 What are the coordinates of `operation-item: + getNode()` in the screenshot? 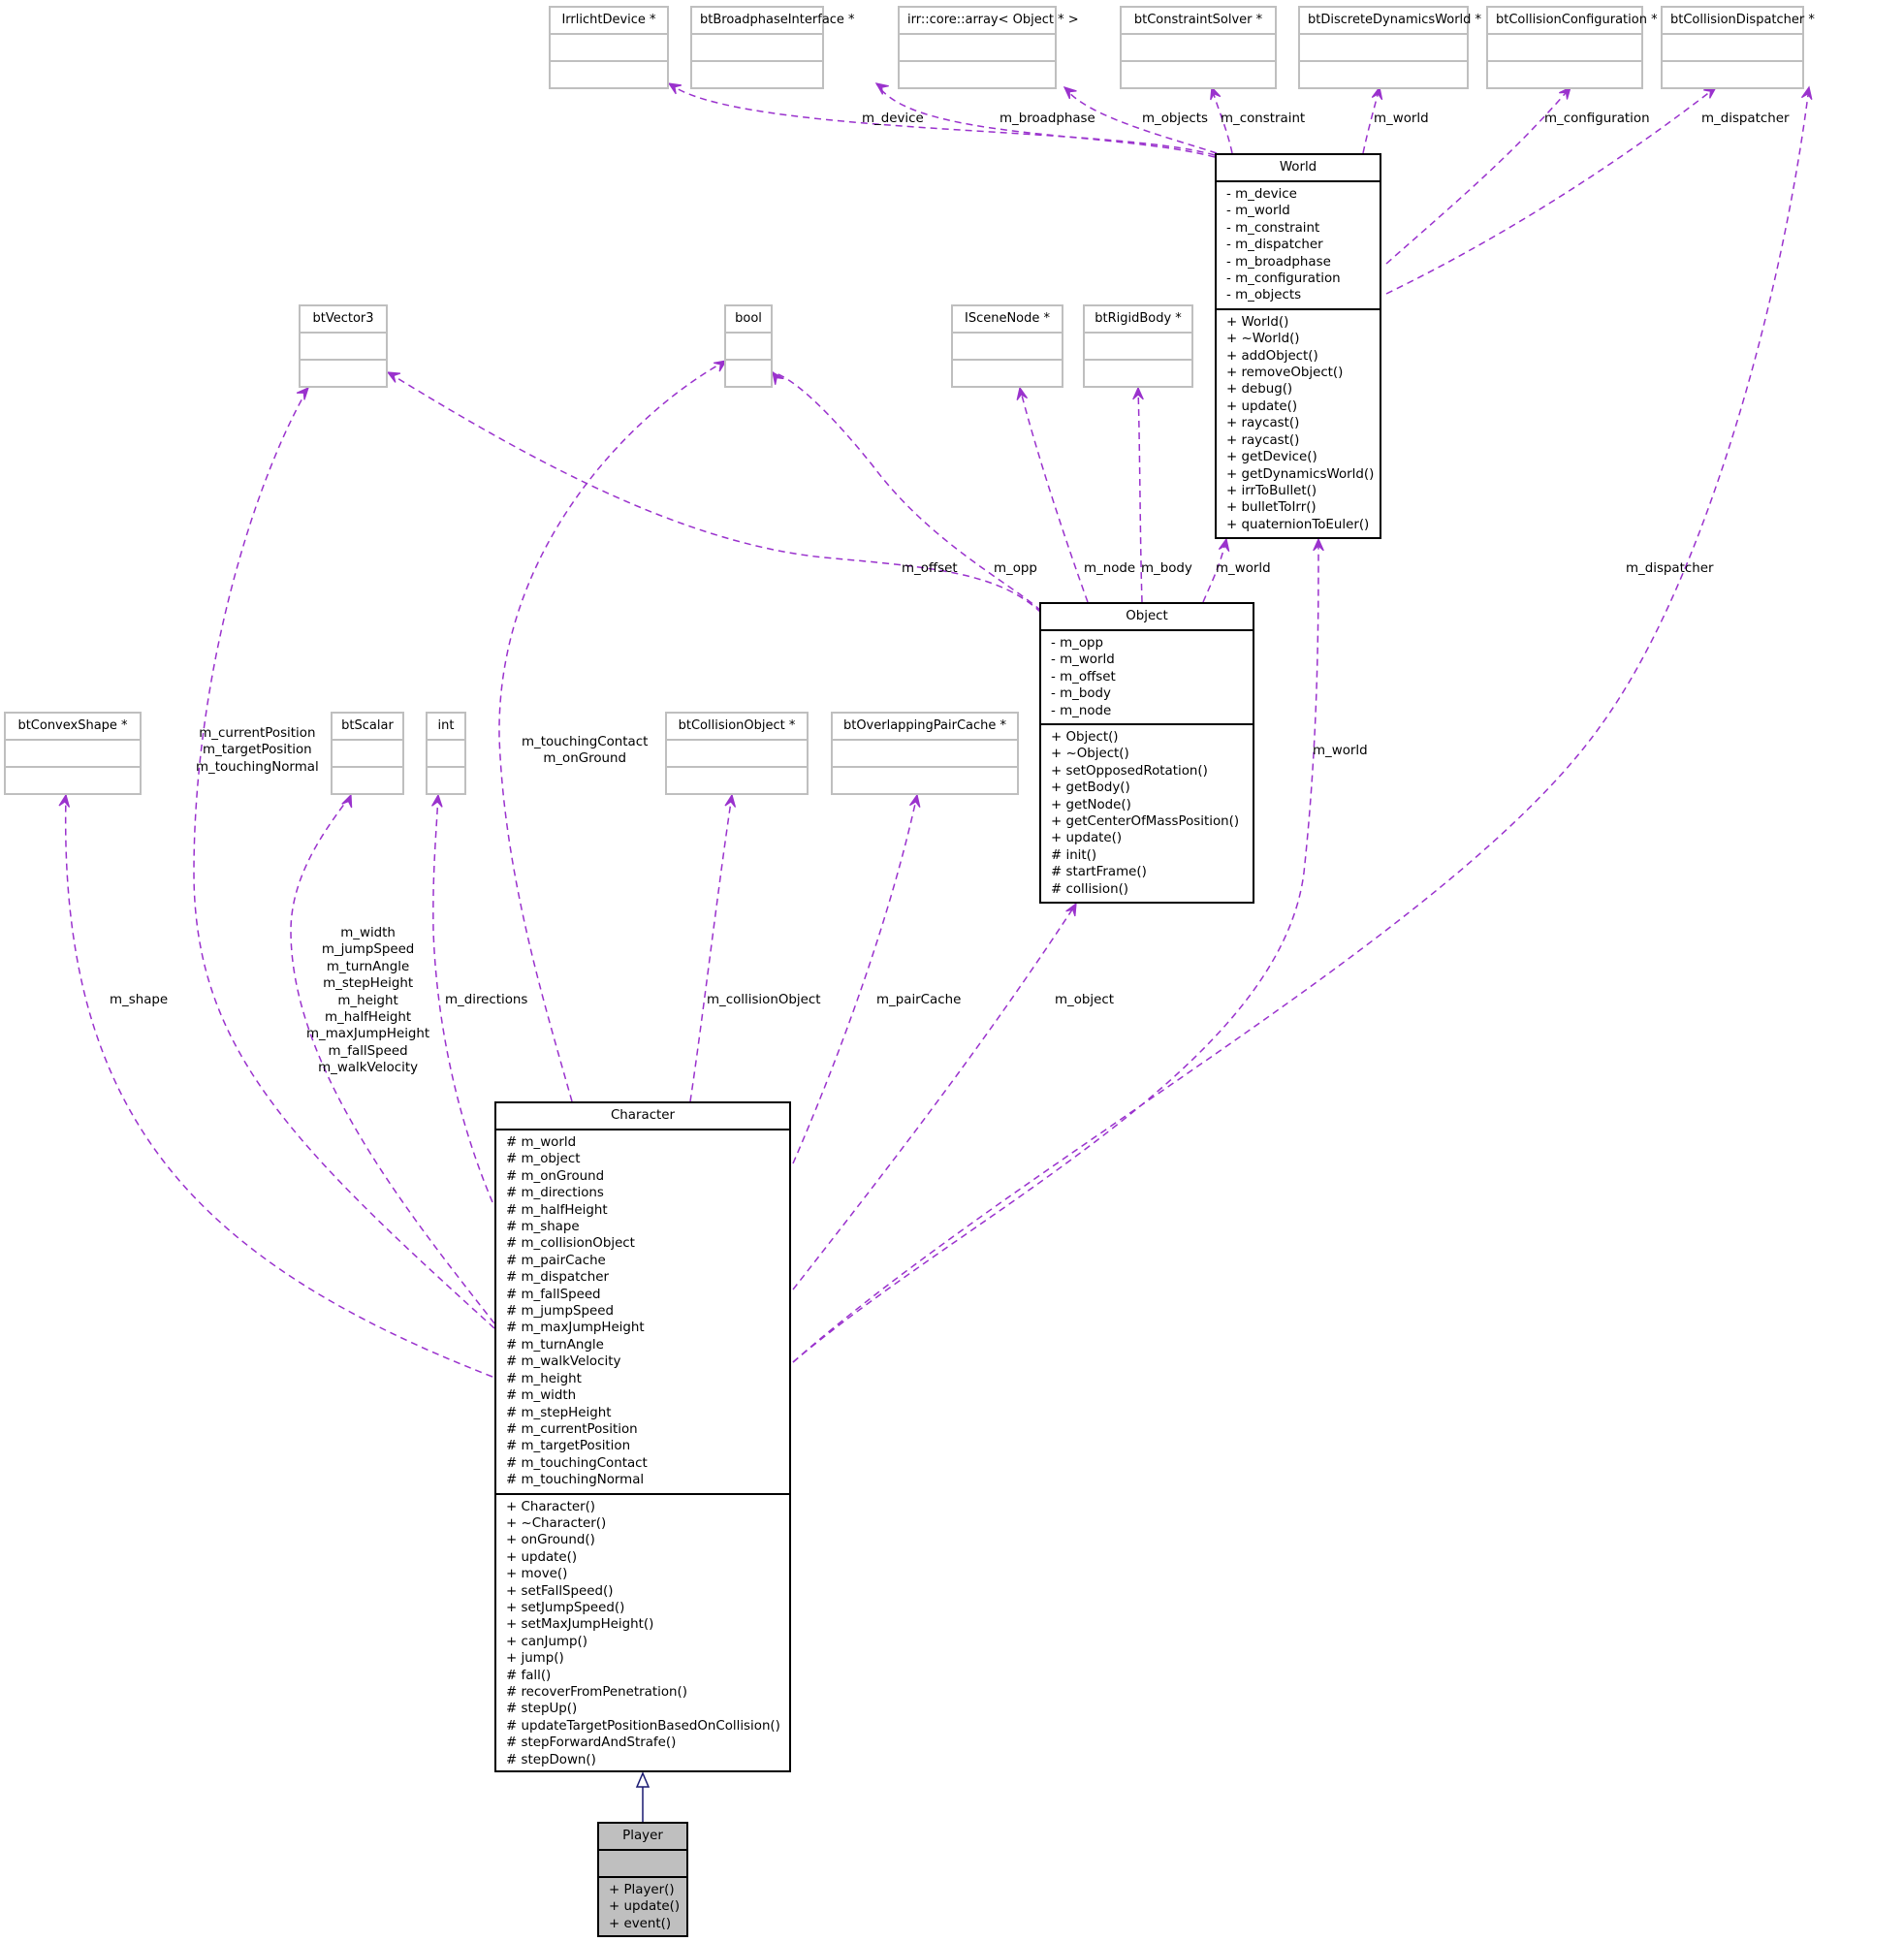 It's located at (1091, 804).